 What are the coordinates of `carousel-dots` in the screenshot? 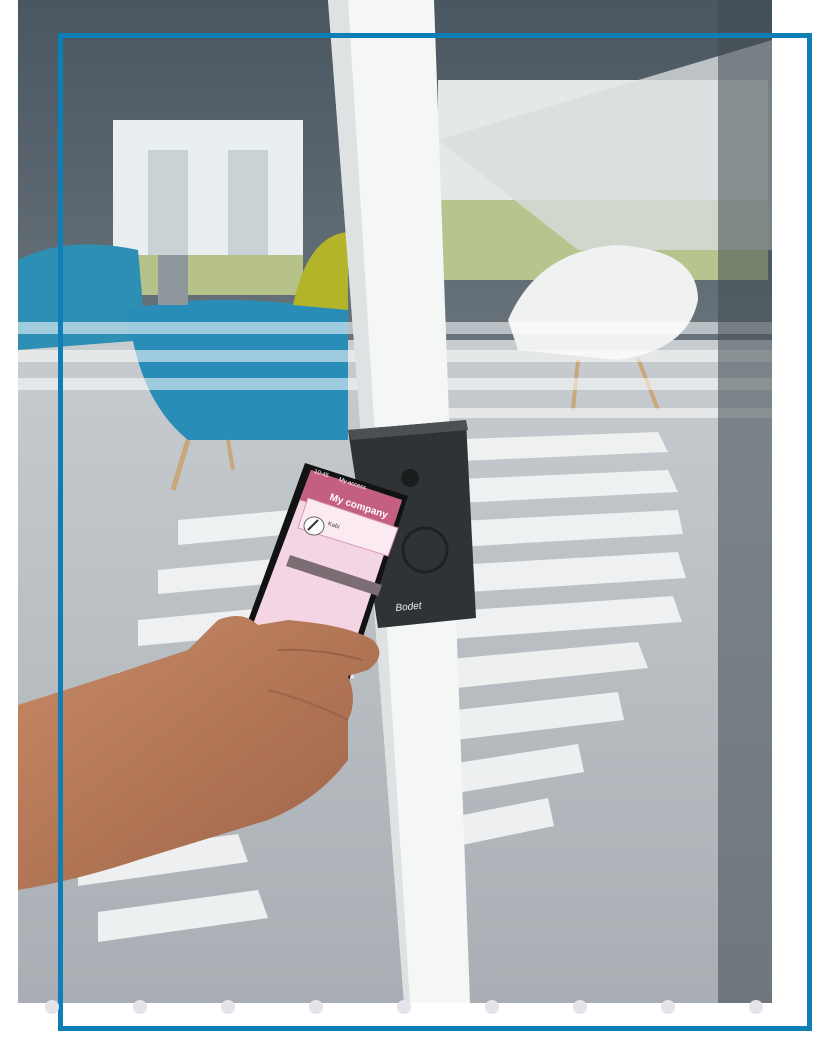 It's located at (395, 1007).